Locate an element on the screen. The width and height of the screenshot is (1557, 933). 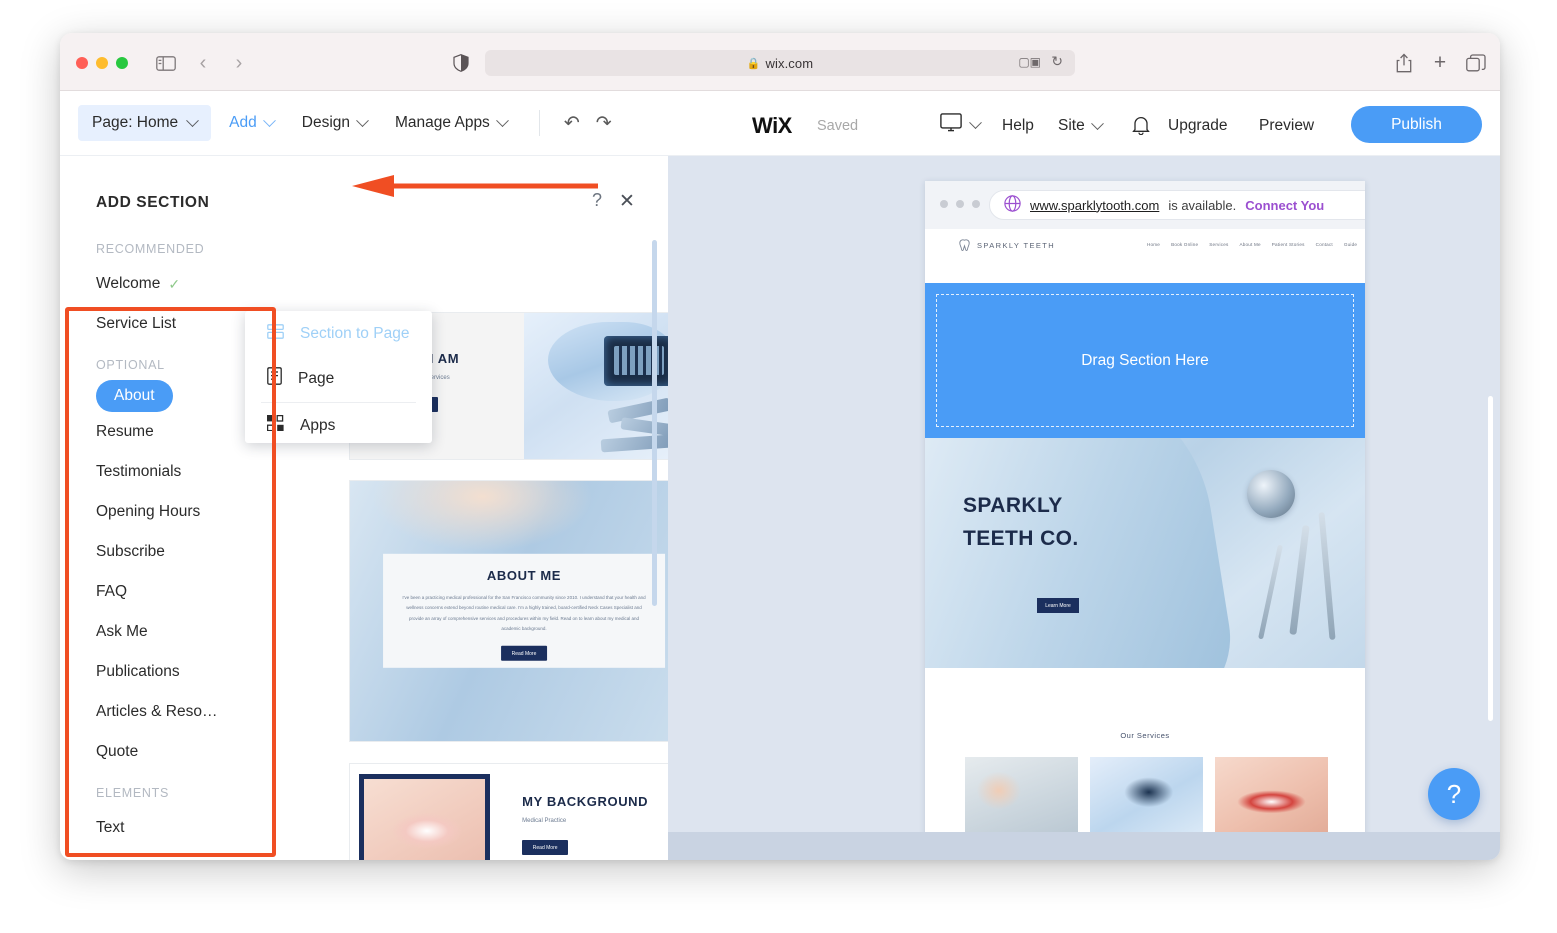
tabs-overview-icon is located at coordinates (1476, 63).